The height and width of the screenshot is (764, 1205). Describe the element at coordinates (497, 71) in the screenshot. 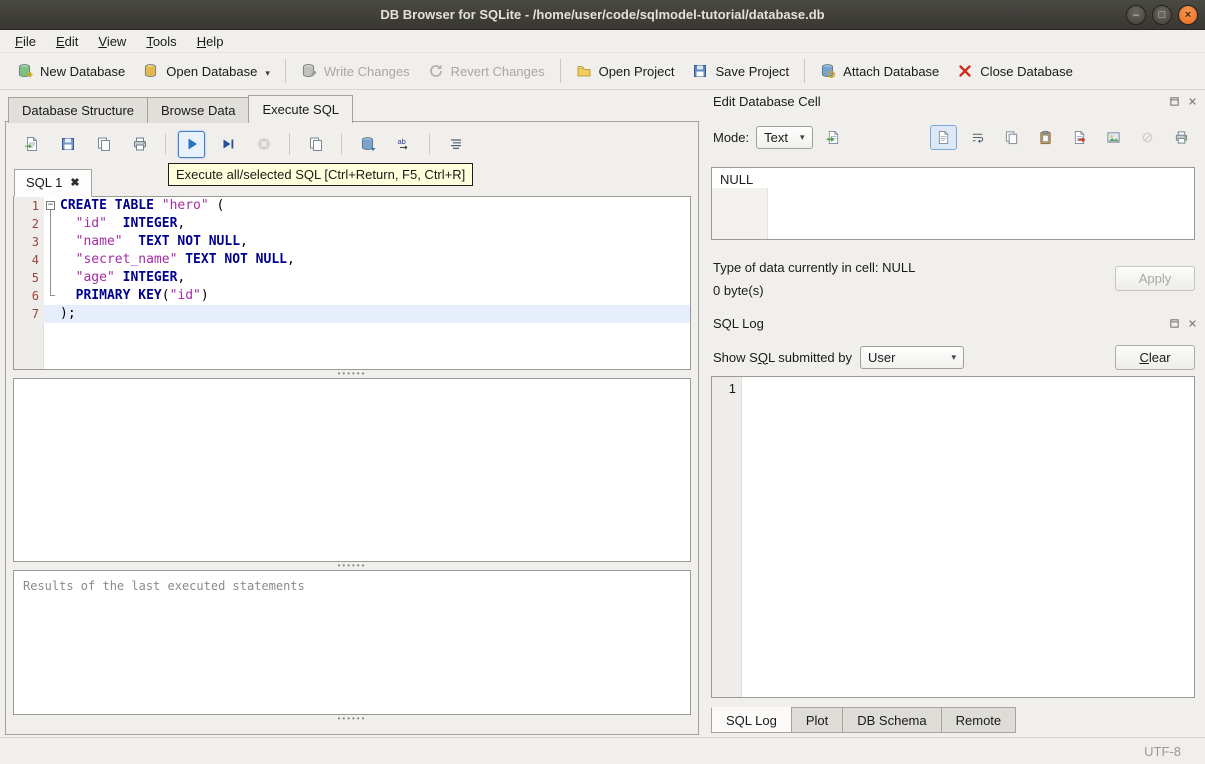

I see `toolbar-button-label: Revert Changes` at that location.